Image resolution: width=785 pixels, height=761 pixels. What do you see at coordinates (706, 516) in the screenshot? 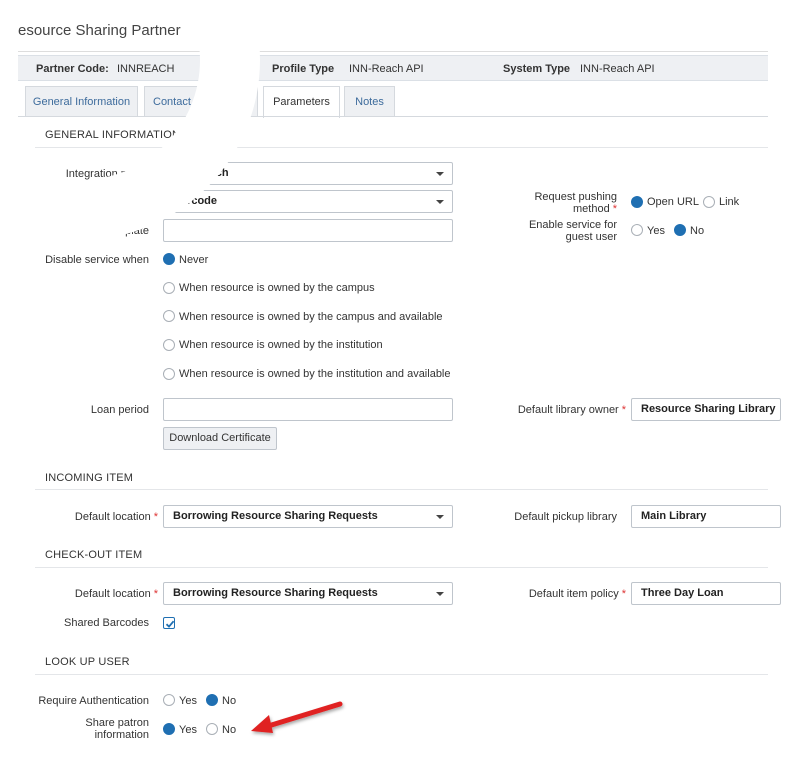
I see `default-pickup-library-select: Main Library` at bounding box center [706, 516].